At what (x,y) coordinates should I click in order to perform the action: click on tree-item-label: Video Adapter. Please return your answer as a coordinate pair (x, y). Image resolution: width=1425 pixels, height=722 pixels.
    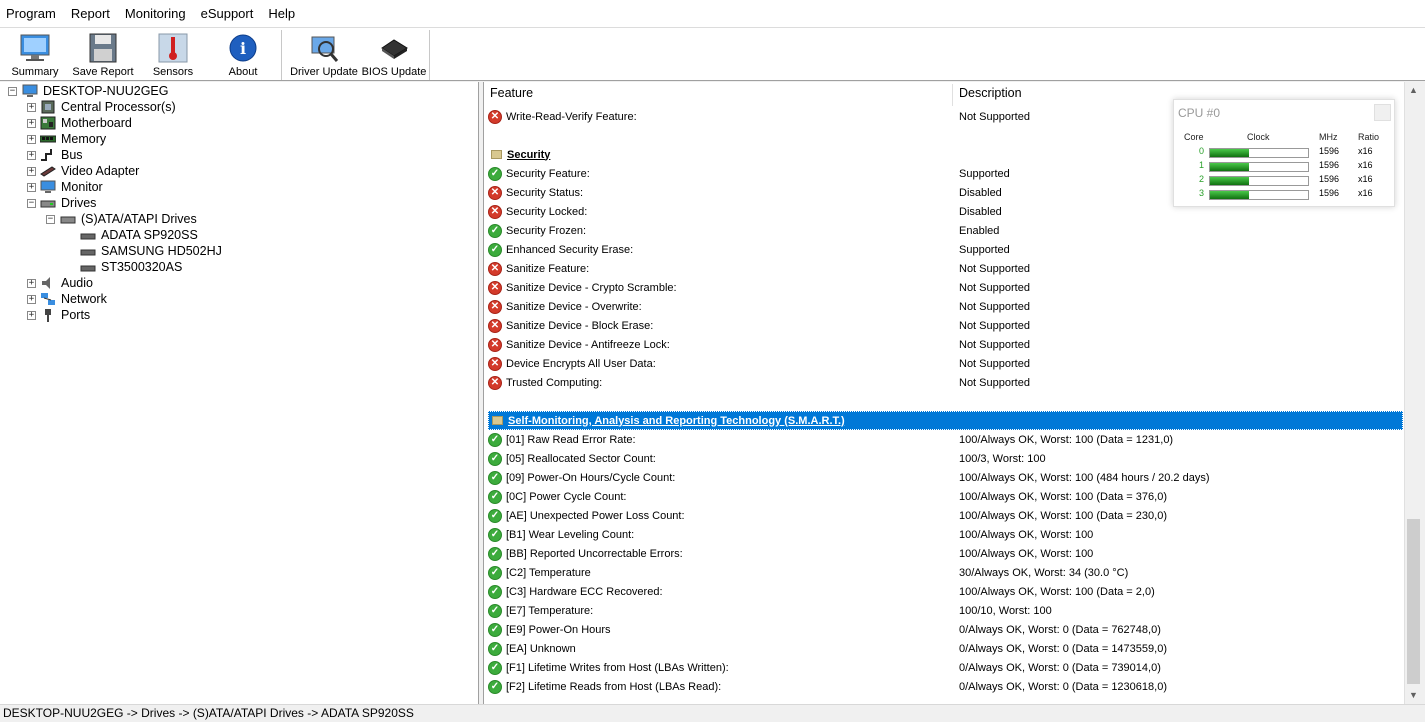
    Looking at the image, I should click on (100, 171).